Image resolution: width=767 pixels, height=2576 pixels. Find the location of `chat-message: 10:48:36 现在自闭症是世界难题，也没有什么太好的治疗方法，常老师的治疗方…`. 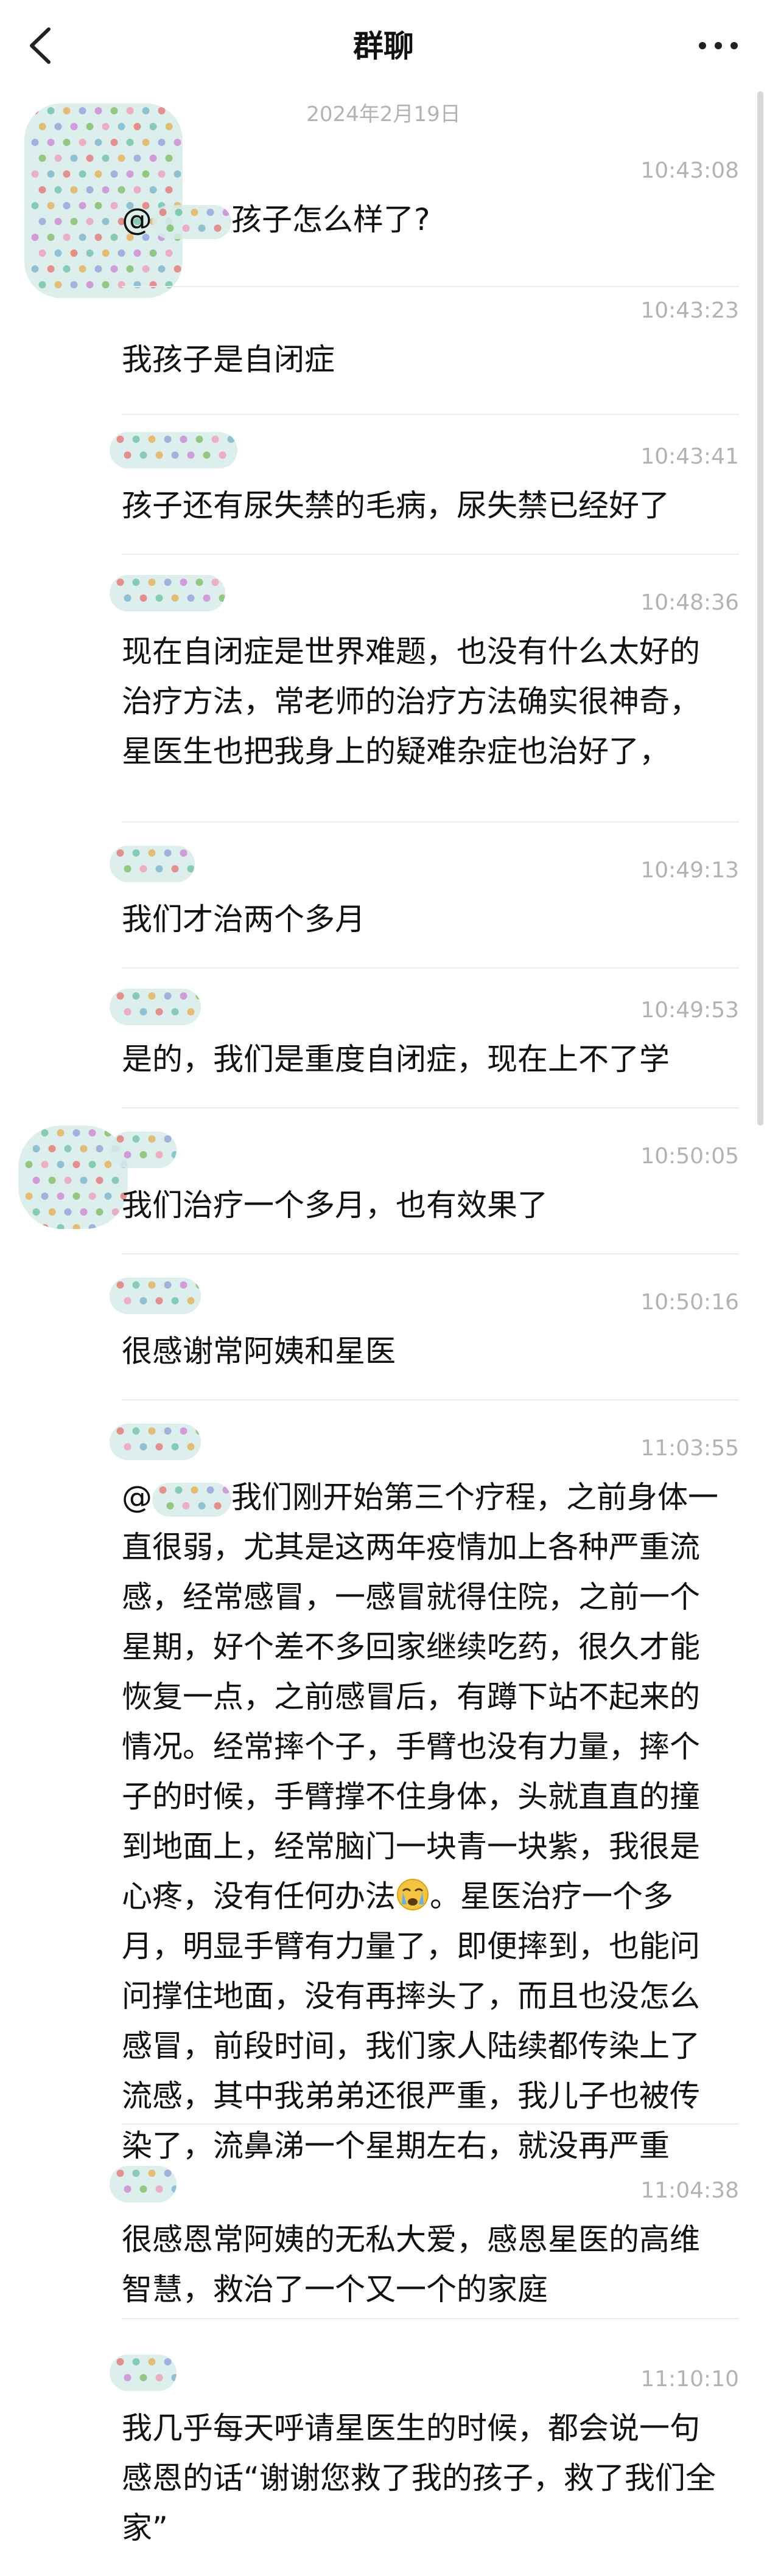

chat-message: 10:48:36 现在自闭症是世界难题，也没有什么太好的治疗方法，常老师的治疗方… is located at coordinates (383, 694).